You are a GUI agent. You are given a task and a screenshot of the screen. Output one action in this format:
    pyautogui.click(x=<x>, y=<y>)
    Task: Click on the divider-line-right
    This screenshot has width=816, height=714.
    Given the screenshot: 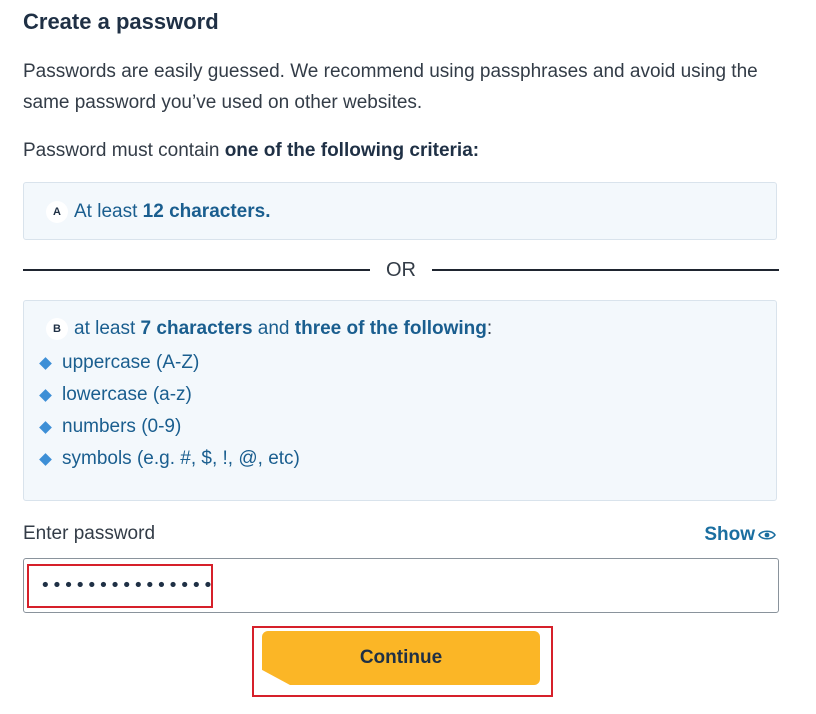 What is the action you would take?
    pyautogui.click(x=605, y=270)
    